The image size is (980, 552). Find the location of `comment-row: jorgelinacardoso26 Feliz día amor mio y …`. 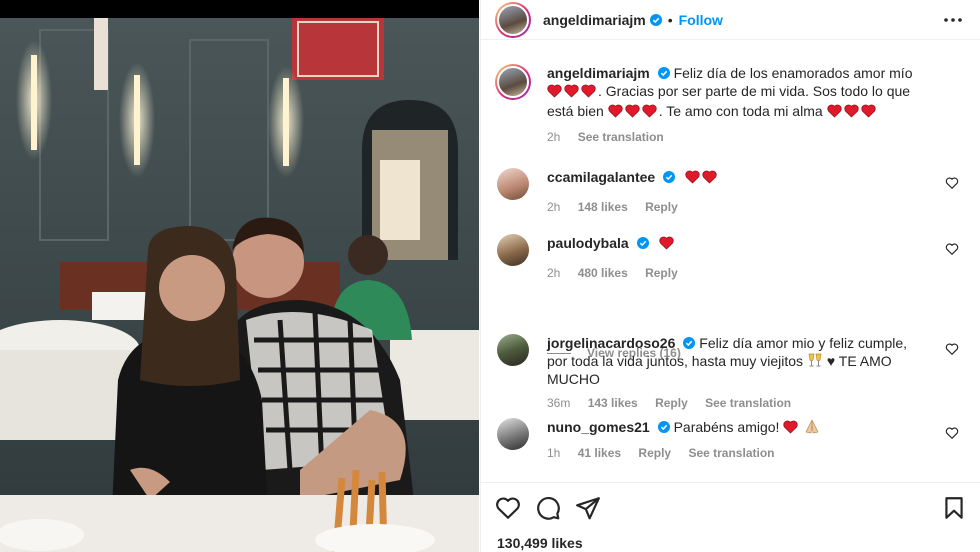

comment-row: jorgelinacardoso26 Feliz día amor mio y … is located at coordinates (730, 372).